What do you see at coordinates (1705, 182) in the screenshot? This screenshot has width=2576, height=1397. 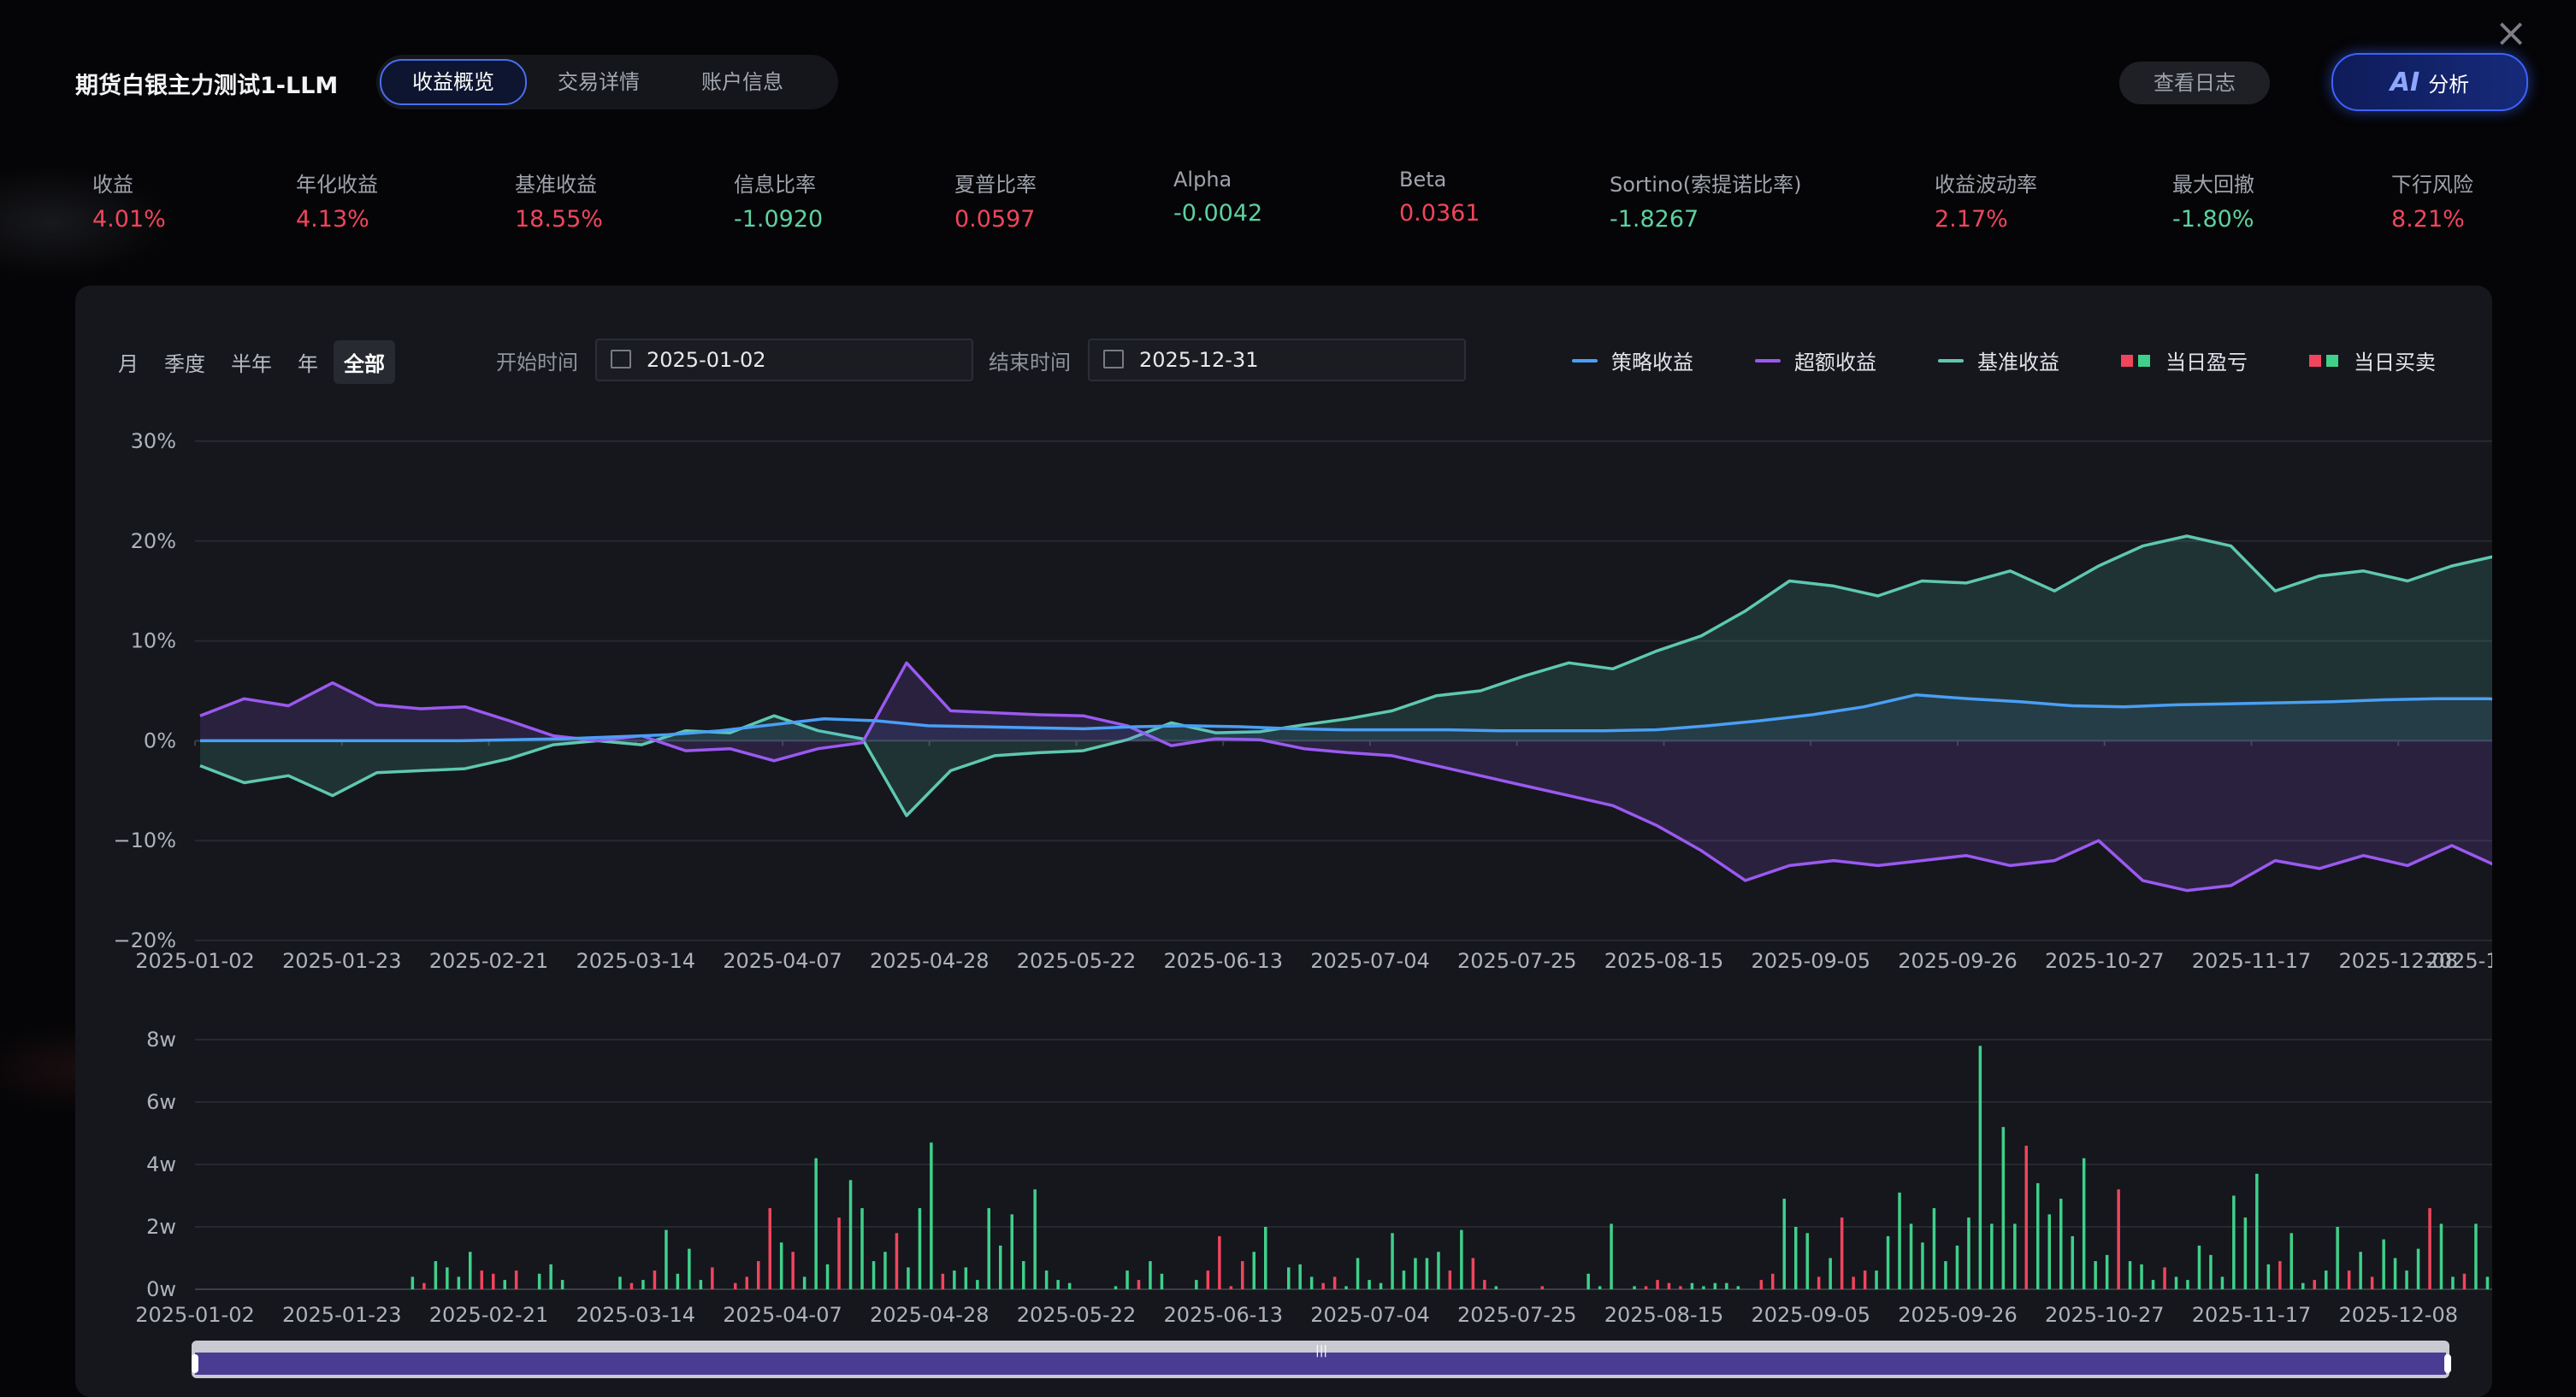 I see `stat-label: Sortino(索提诺比率)` at bounding box center [1705, 182].